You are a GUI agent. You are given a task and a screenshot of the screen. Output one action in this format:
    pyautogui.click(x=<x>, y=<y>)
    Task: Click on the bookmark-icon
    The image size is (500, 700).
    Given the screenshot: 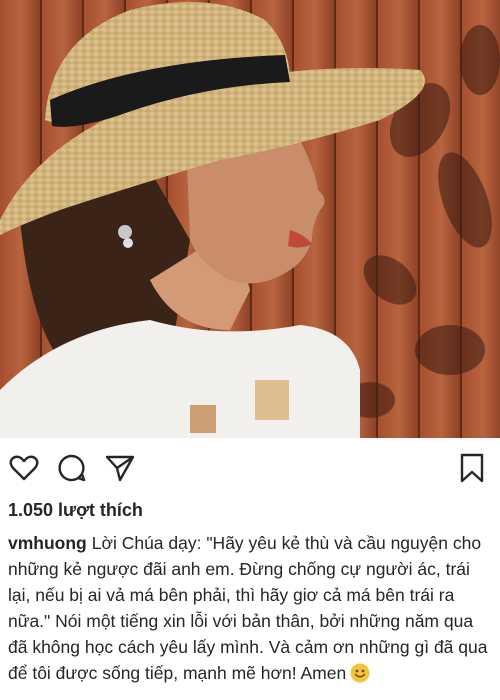 What is the action you would take?
    pyautogui.click(x=472, y=468)
    